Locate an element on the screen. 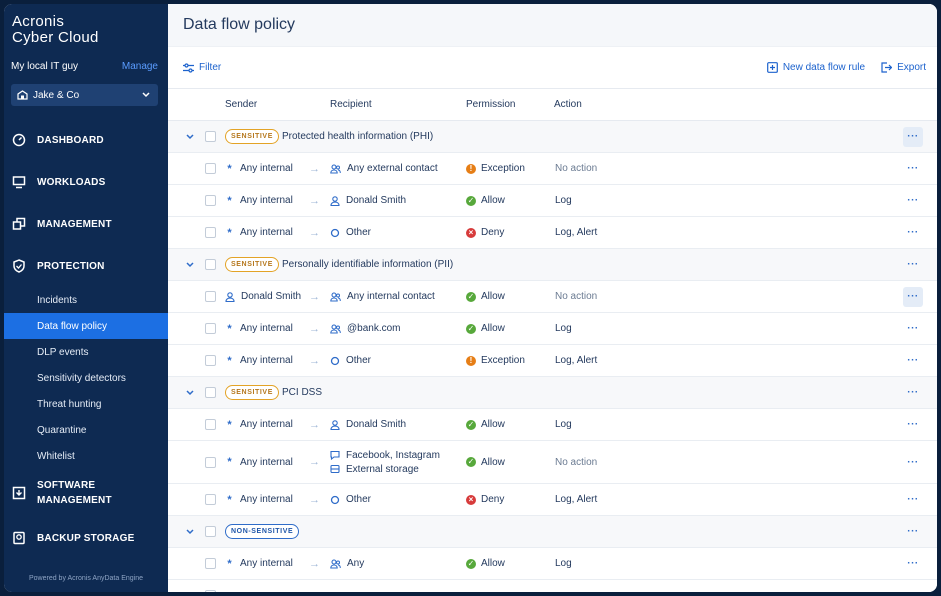  action-value: No action is located at coordinates (576, 168).